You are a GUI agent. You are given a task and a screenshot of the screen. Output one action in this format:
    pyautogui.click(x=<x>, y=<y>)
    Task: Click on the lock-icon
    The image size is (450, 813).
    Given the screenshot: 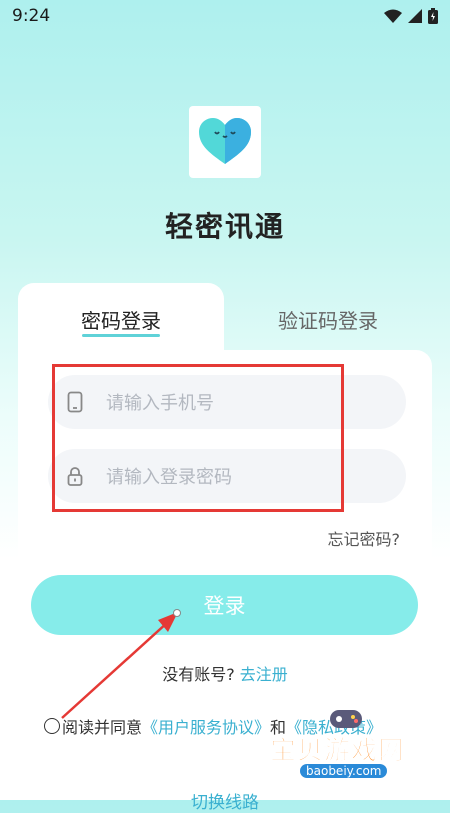 What is the action you would take?
    pyautogui.click(x=75, y=476)
    